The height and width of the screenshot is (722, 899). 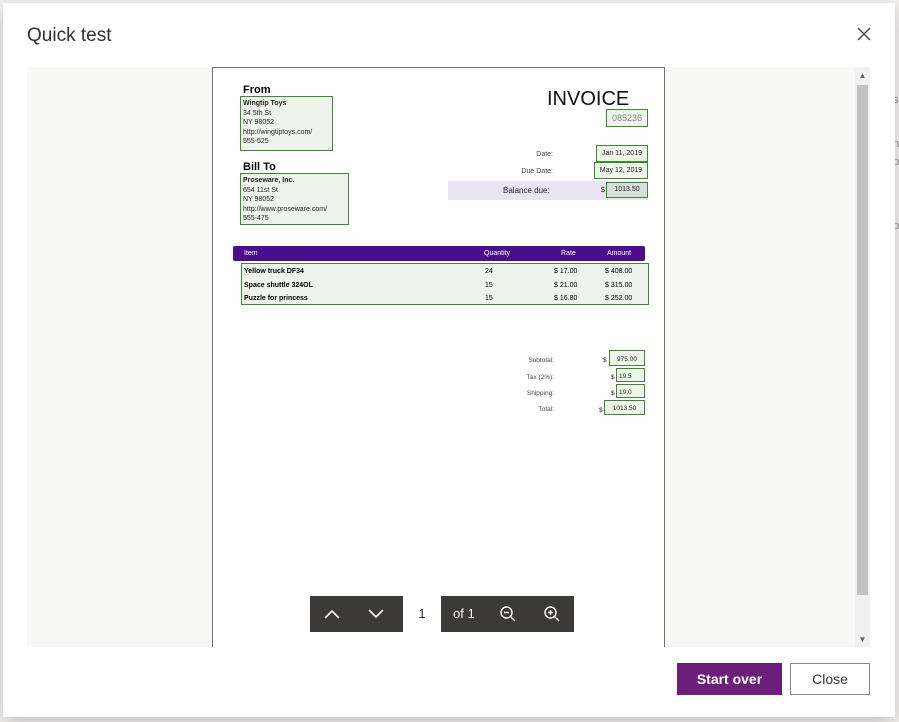 I want to click on bill-to-line: http://www.proseware.com/, so click(x=285, y=209).